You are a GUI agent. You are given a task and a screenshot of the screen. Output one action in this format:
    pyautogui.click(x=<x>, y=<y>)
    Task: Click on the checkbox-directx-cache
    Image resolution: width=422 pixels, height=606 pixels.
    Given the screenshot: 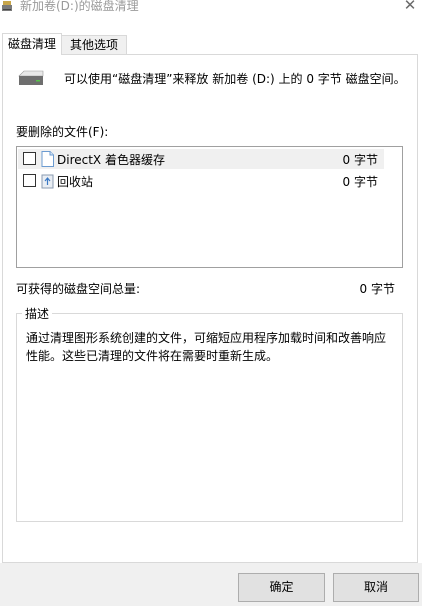 What is the action you would take?
    pyautogui.click(x=29, y=158)
    